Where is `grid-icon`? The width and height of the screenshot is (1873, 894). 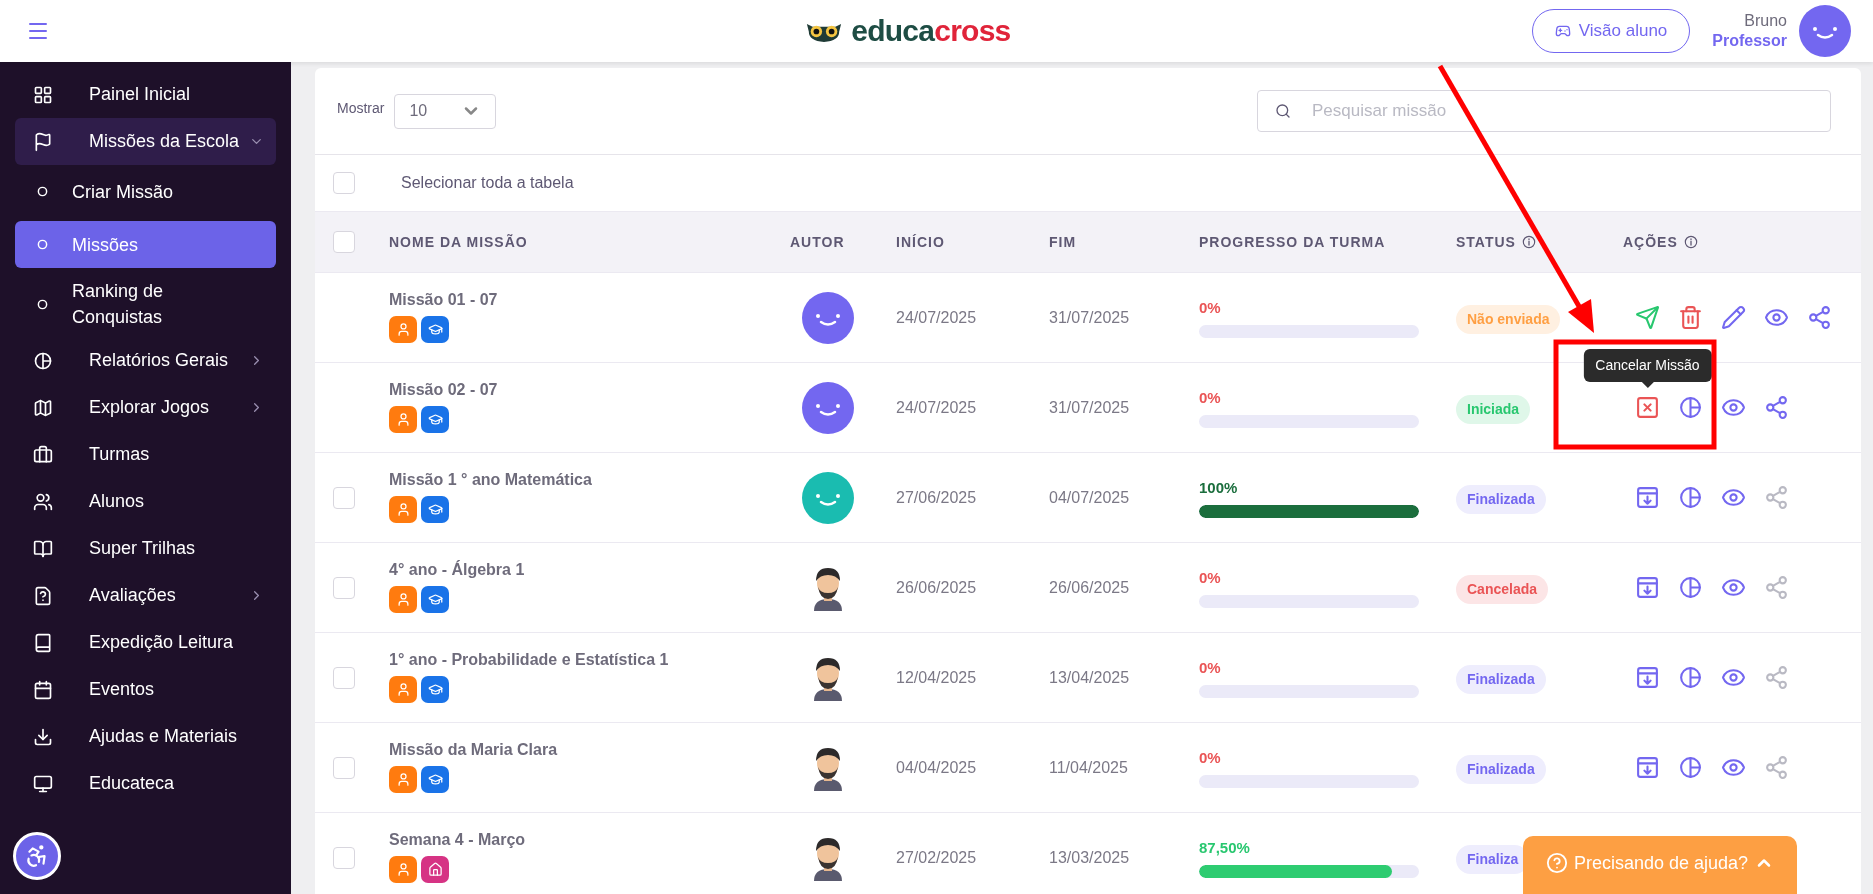
grid-icon is located at coordinates (43, 94).